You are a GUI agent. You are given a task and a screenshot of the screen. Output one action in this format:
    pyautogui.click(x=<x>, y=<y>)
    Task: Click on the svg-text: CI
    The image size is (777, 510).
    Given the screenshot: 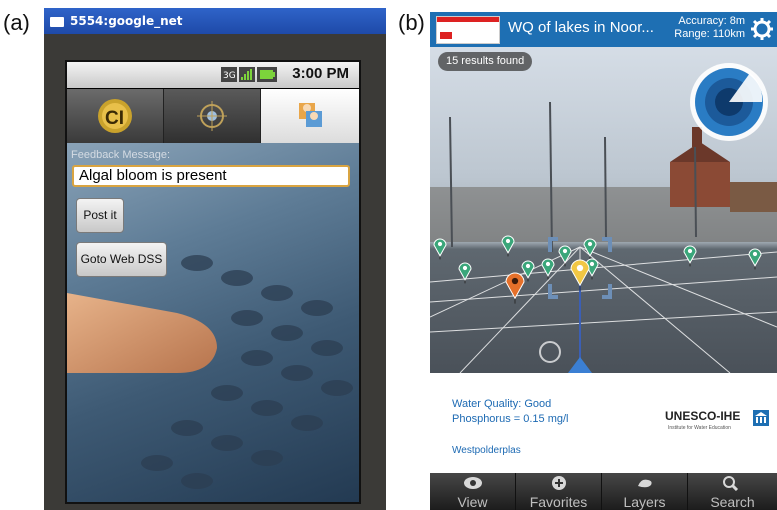 What is the action you would take?
    pyautogui.click(x=114, y=118)
    